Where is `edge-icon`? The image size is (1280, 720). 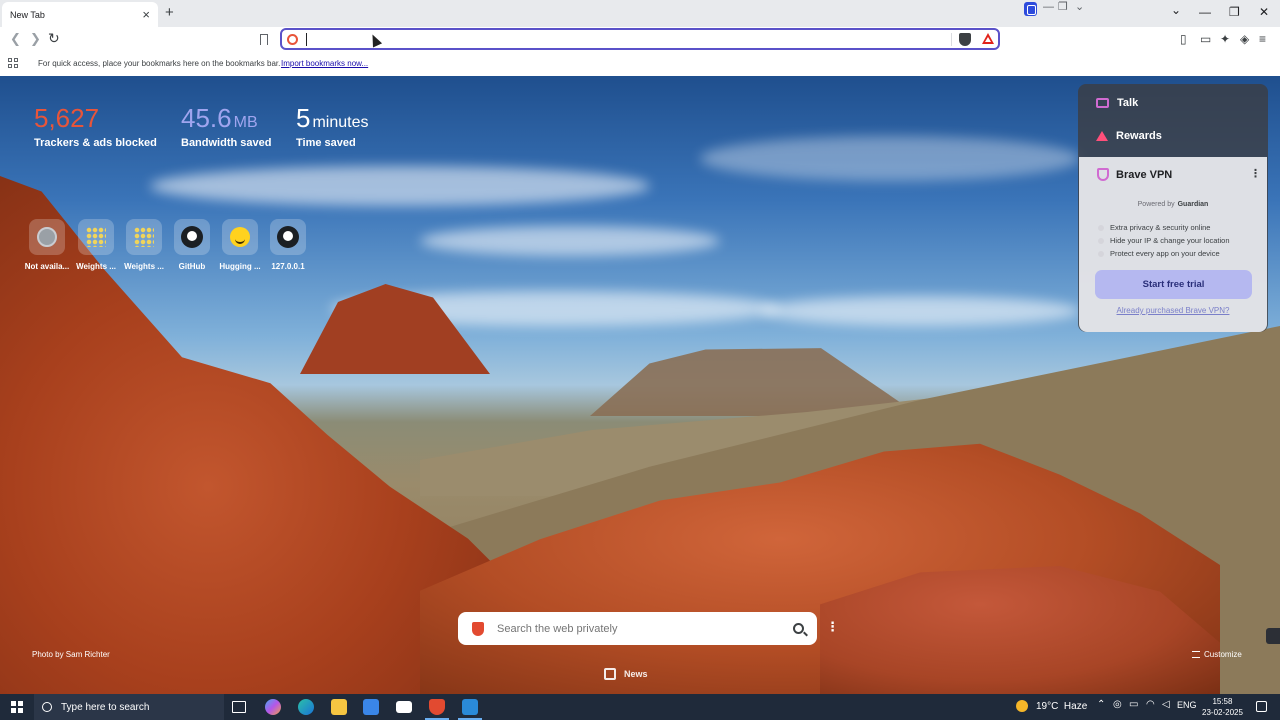
edge-icon is located at coordinates (306, 707).